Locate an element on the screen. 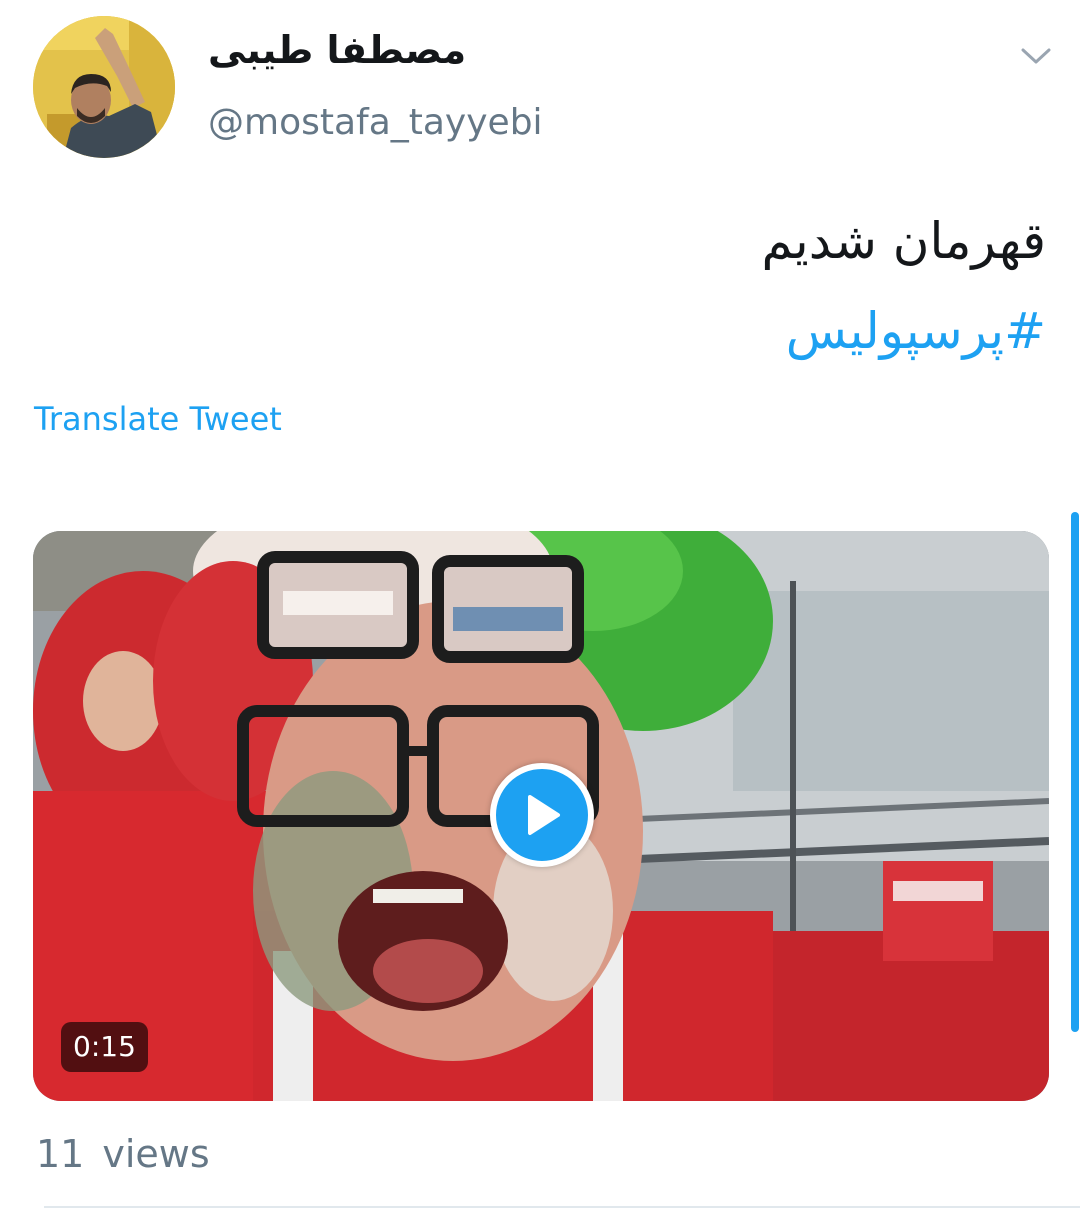 Image resolution: width=1080 pixels, height=1214 pixels. play-icon is located at coordinates (544, 815).